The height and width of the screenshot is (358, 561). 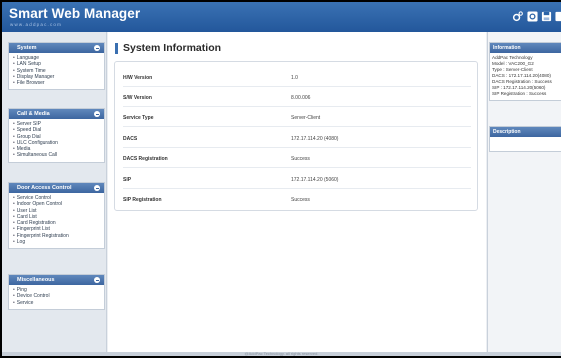 What do you see at coordinates (116, 48) in the screenshot?
I see `title-accent-bar` at bounding box center [116, 48].